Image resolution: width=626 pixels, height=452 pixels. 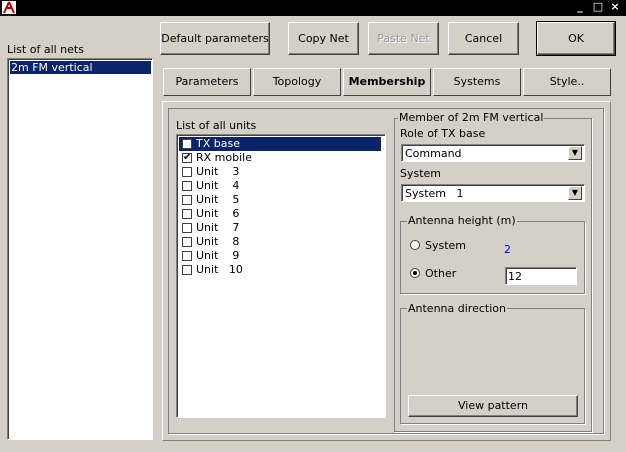 I want to click on radio-other-label: Other, so click(x=441, y=273).